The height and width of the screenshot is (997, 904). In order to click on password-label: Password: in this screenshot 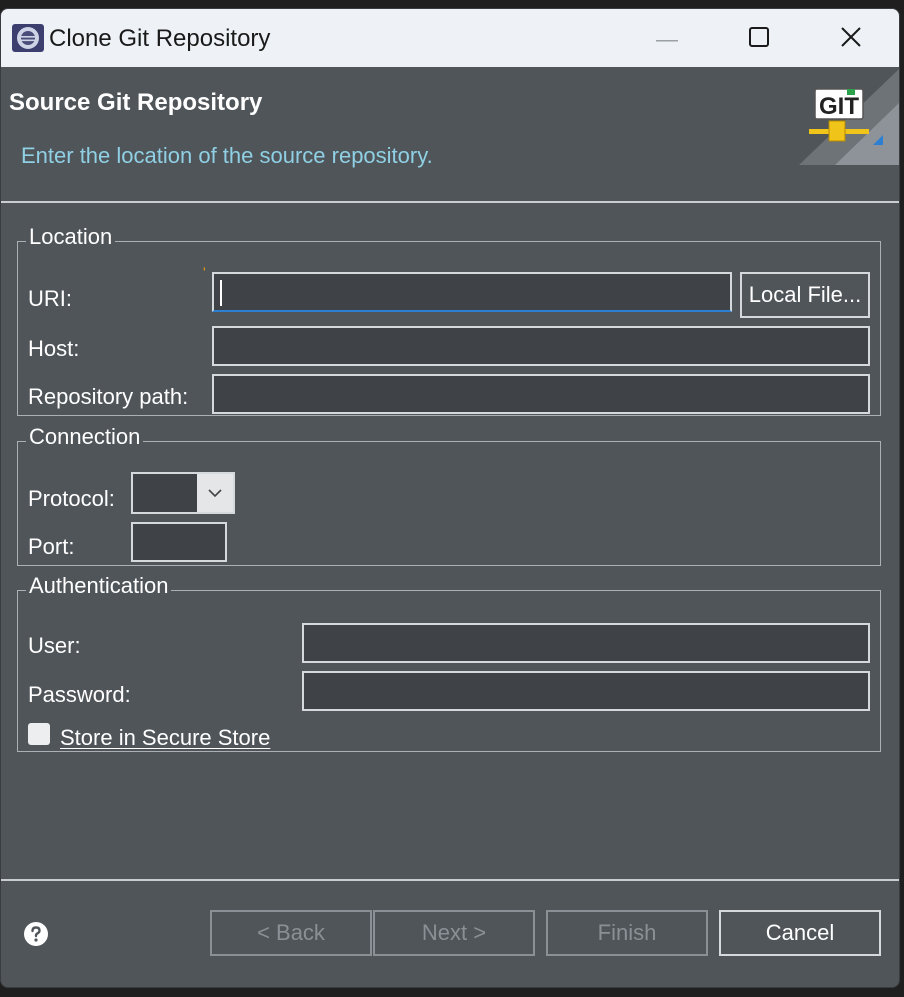, I will do `click(79, 694)`.